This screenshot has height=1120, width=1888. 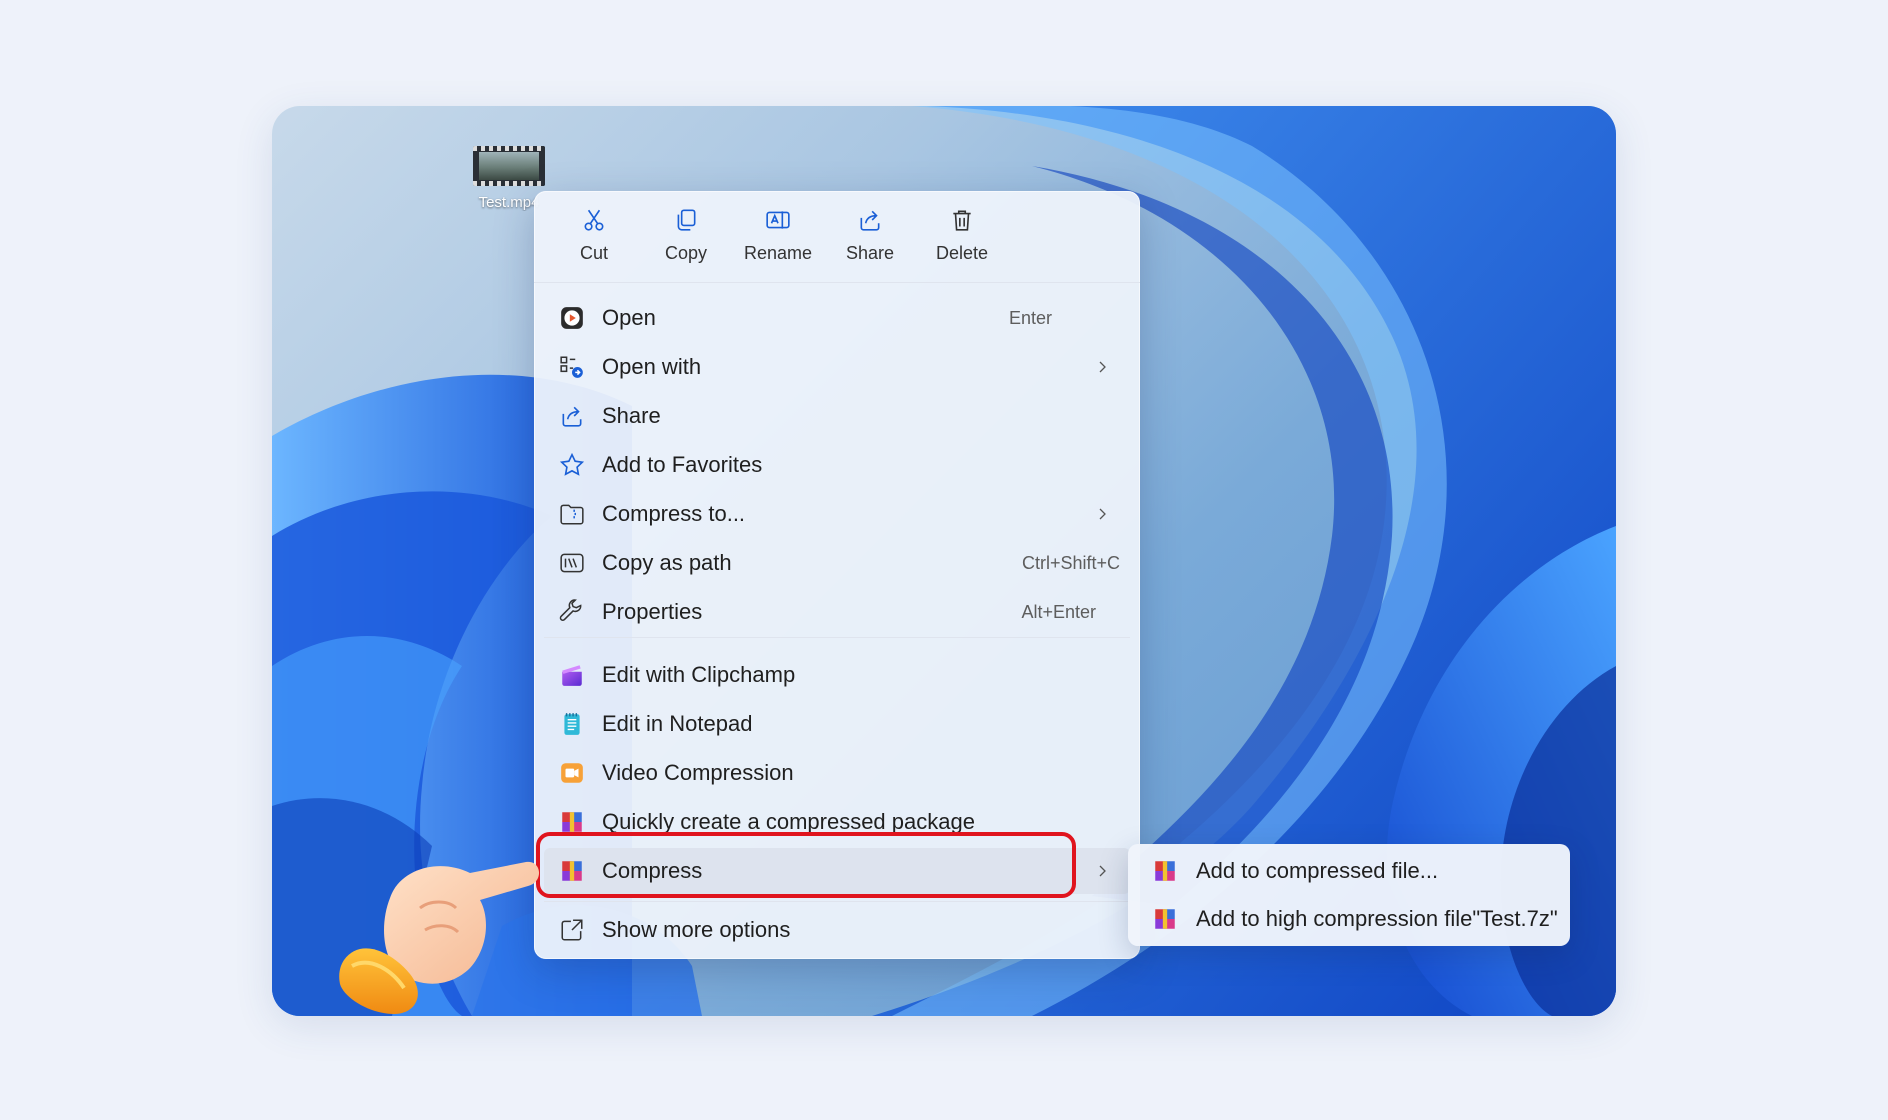 What do you see at coordinates (572, 930) in the screenshot?
I see `expand-icon` at bounding box center [572, 930].